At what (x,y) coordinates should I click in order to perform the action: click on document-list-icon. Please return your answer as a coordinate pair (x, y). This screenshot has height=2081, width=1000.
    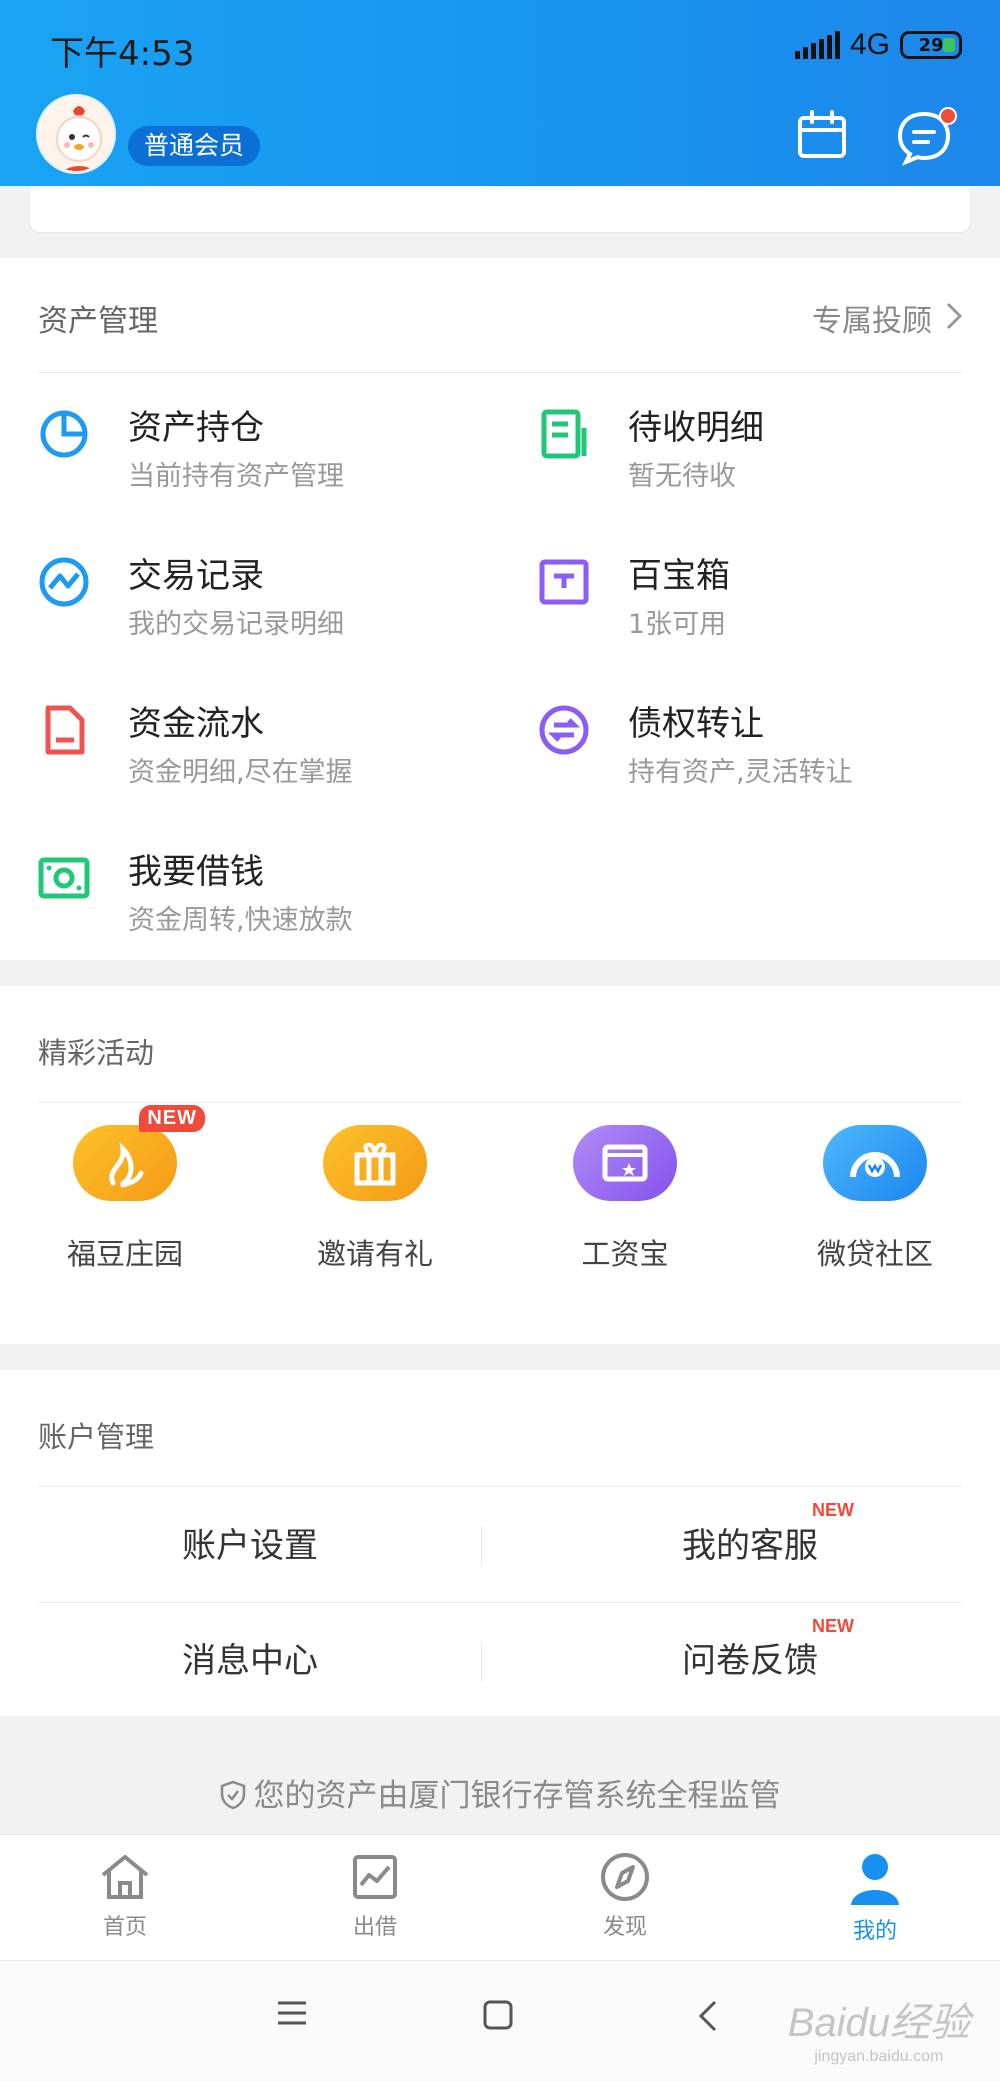
    Looking at the image, I should click on (564, 434).